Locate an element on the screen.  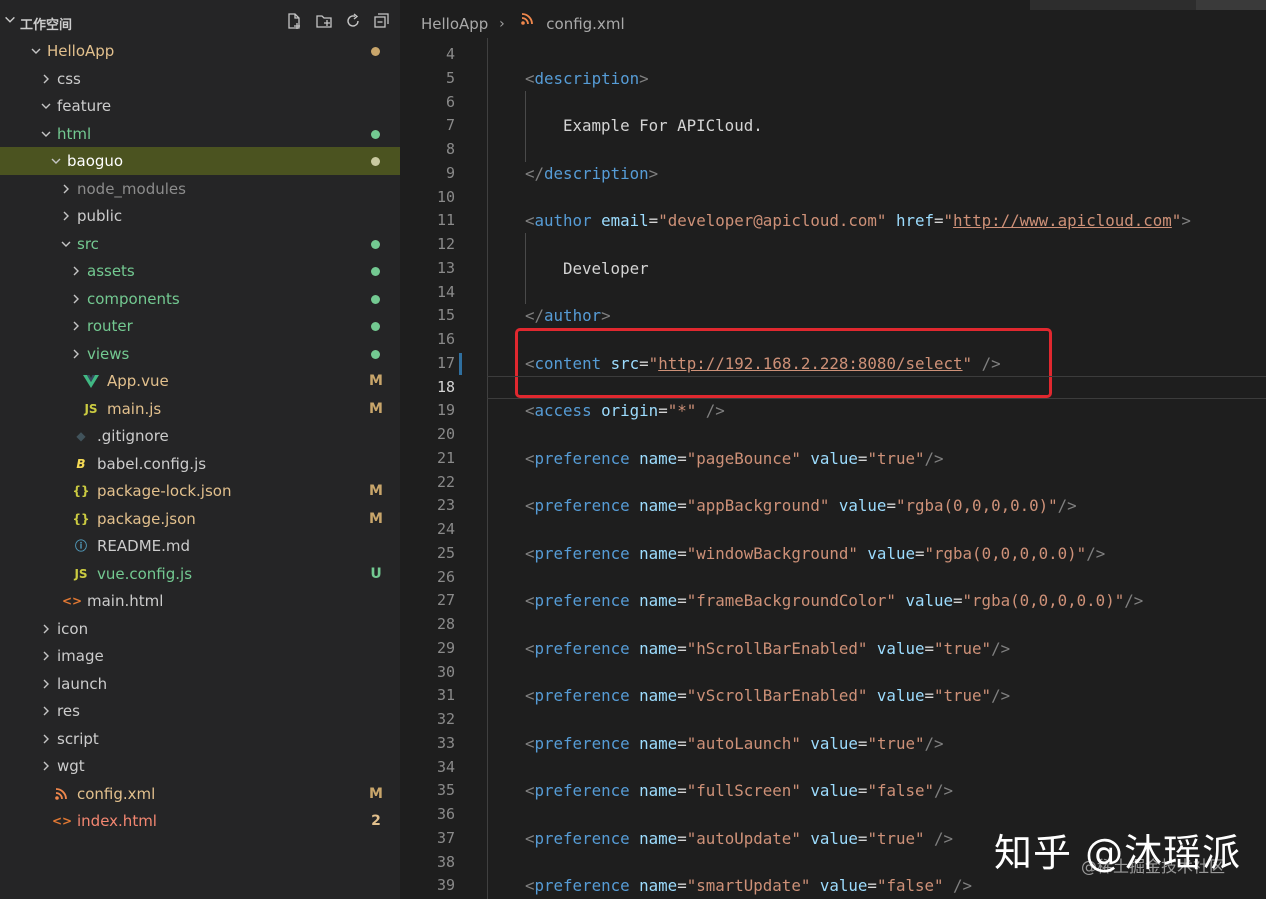
line-number: 10 is located at coordinates (445, 196).